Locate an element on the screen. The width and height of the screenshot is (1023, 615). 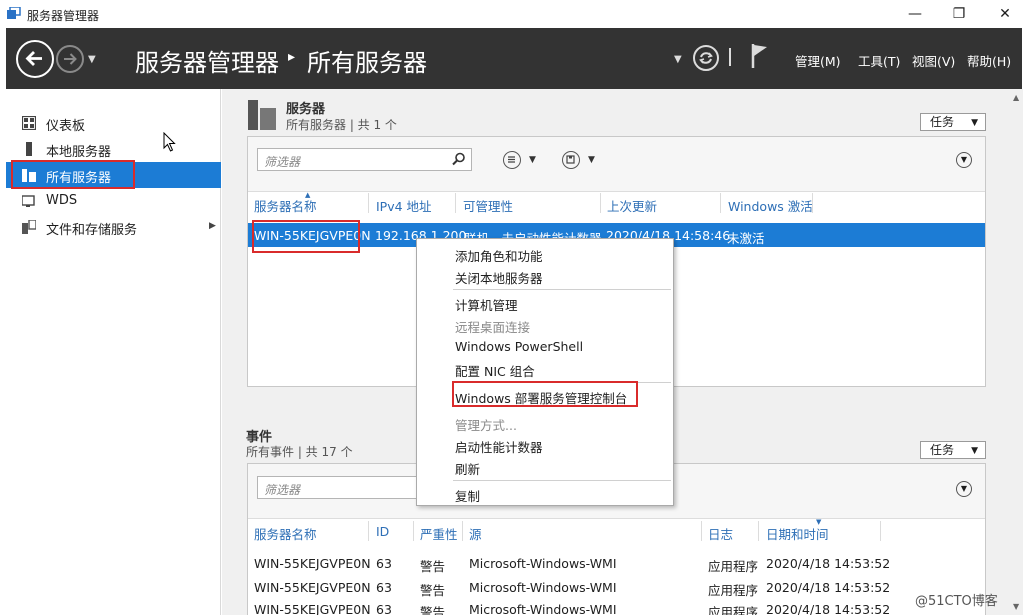
servers-tasks-button: 任务 ▼ is located at coordinates (953, 122).